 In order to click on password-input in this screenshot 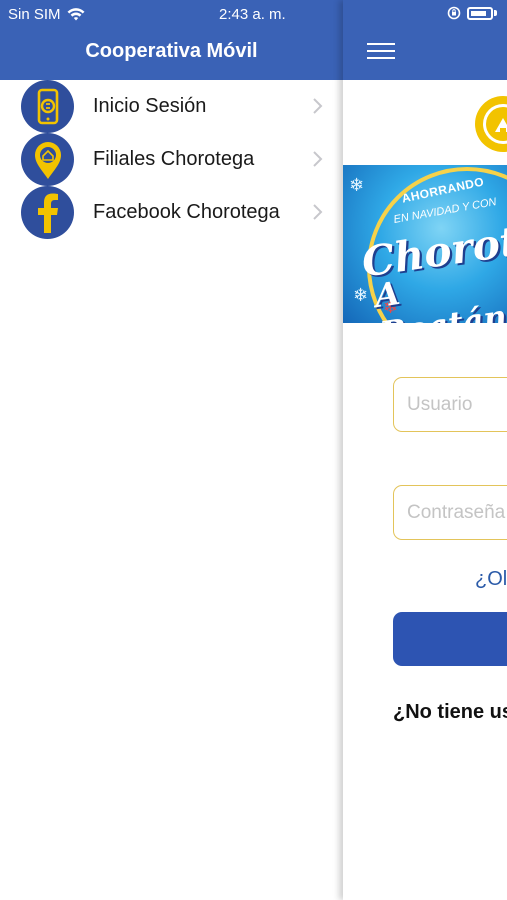, I will do `click(450, 512)`.